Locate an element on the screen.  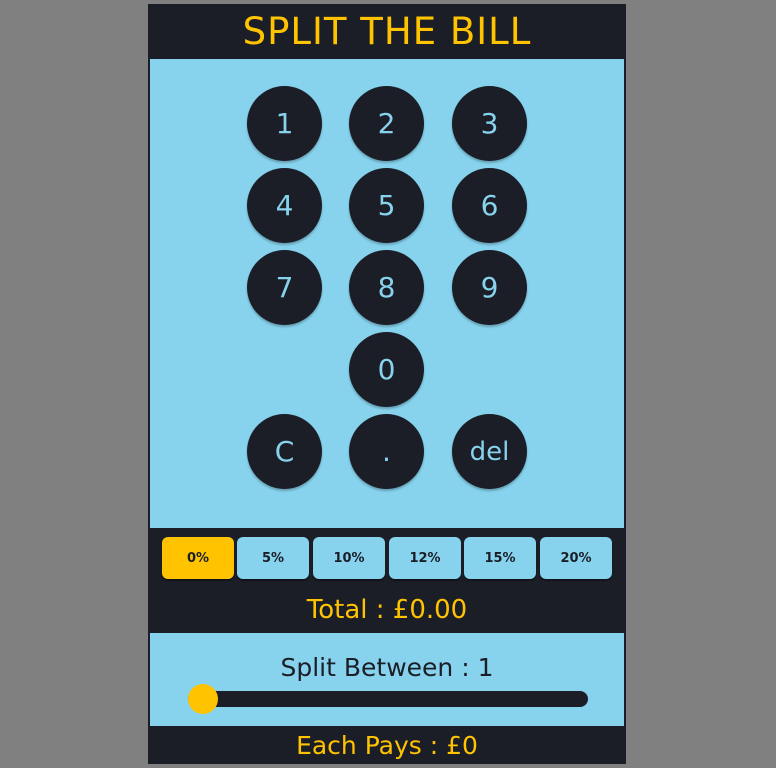
key-5: 5 is located at coordinates (386, 205).